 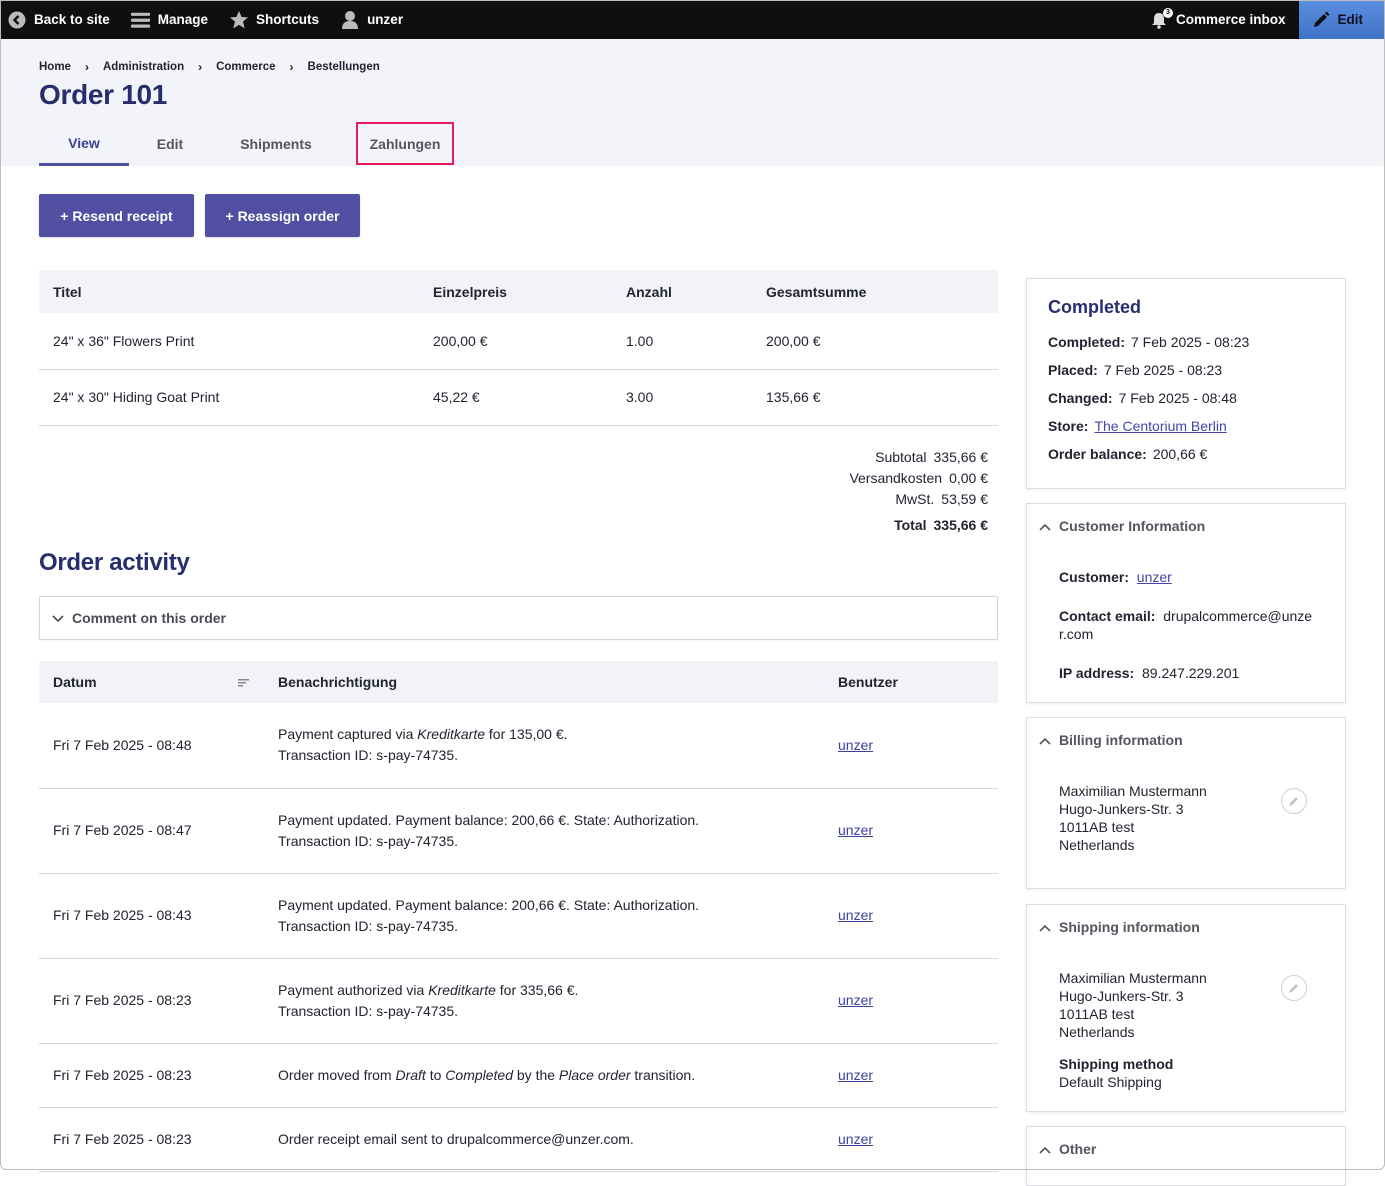 I want to click on tax-label: MwSt., so click(x=914, y=499).